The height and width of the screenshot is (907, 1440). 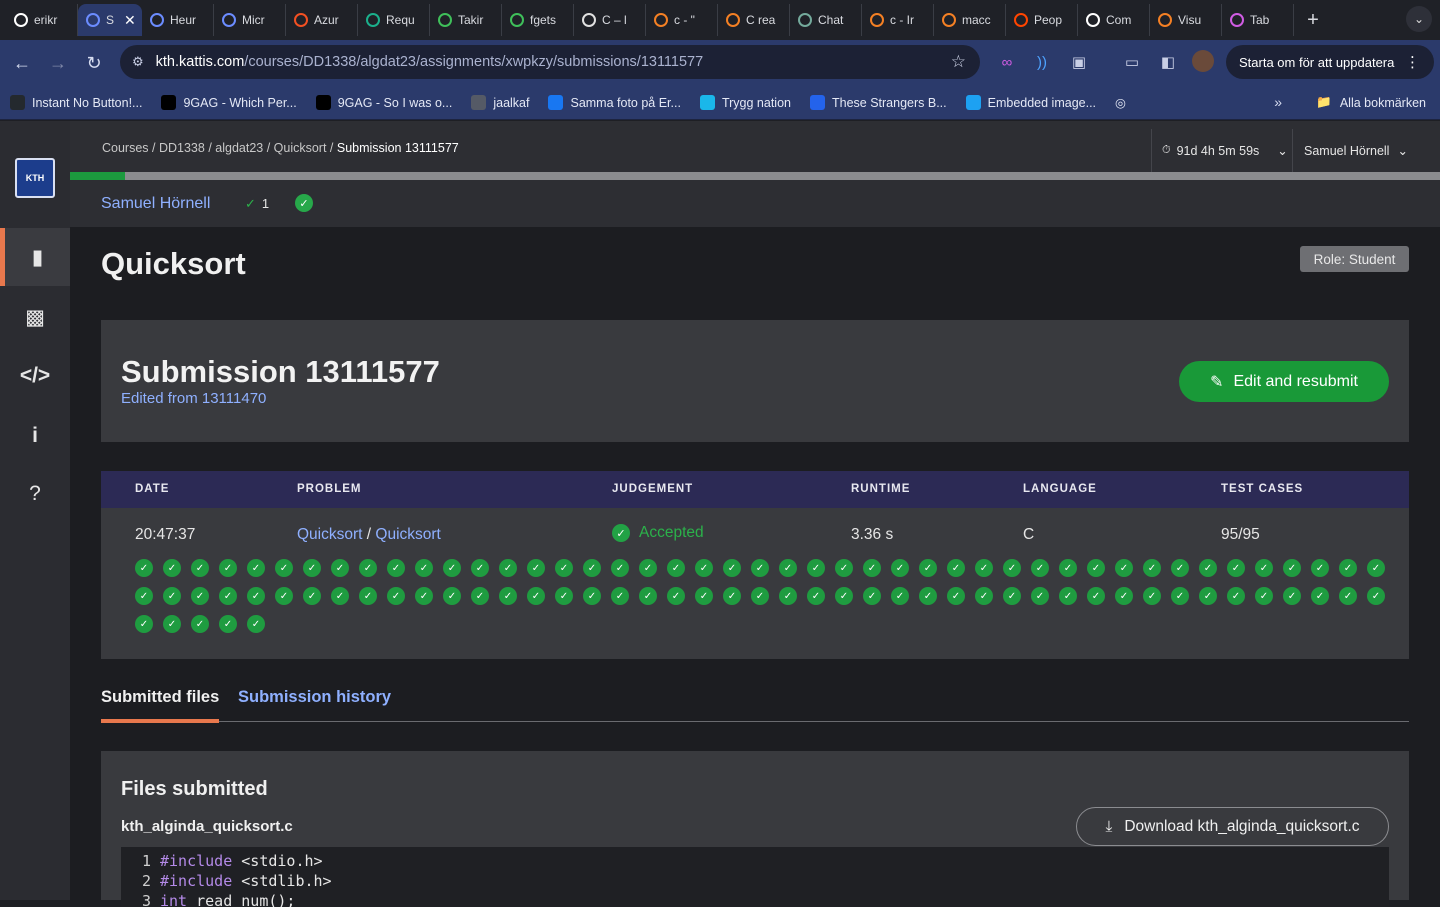 I want to click on breadcrumb-link: Courses, so click(x=125, y=148).